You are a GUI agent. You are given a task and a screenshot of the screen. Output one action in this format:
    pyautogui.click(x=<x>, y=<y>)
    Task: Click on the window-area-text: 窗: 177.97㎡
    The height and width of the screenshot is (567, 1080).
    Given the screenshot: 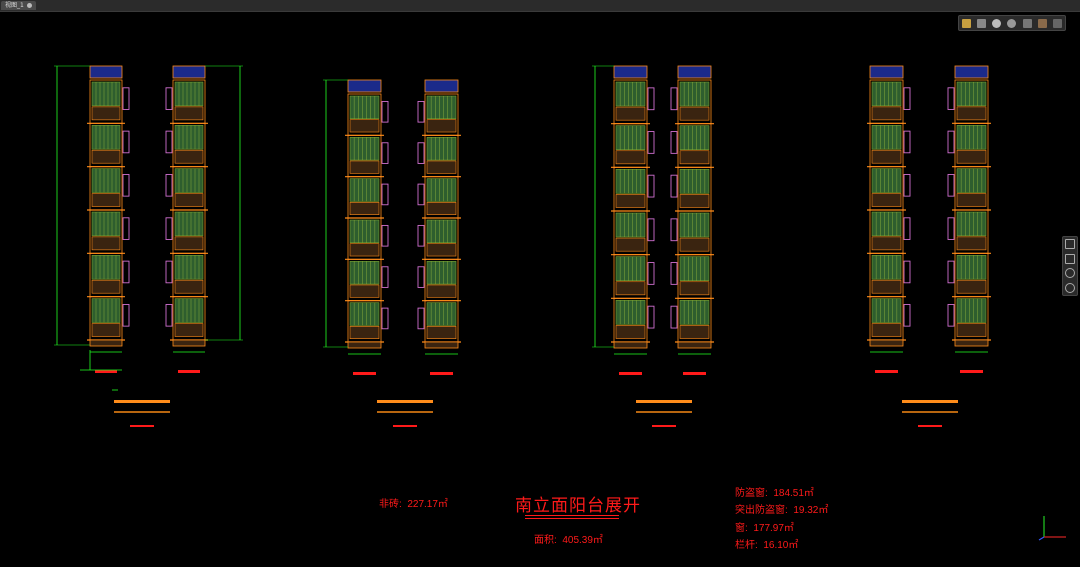 What is the action you would take?
    pyautogui.click(x=764, y=528)
    